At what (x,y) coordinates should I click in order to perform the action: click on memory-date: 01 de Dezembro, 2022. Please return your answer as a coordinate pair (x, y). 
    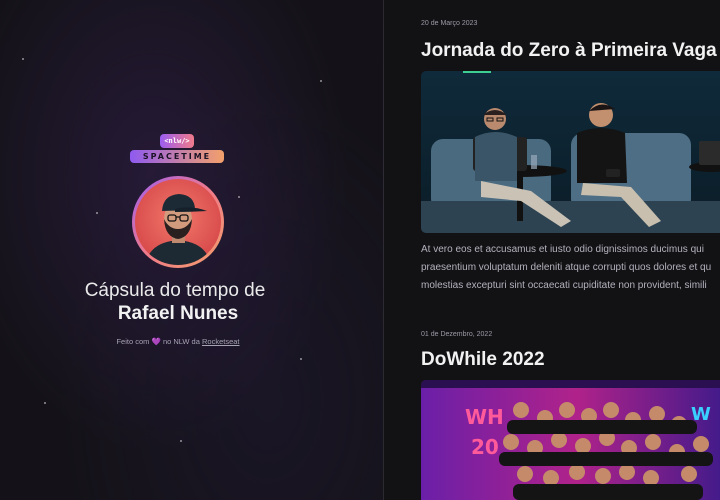
    Looking at the image, I should click on (457, 334).